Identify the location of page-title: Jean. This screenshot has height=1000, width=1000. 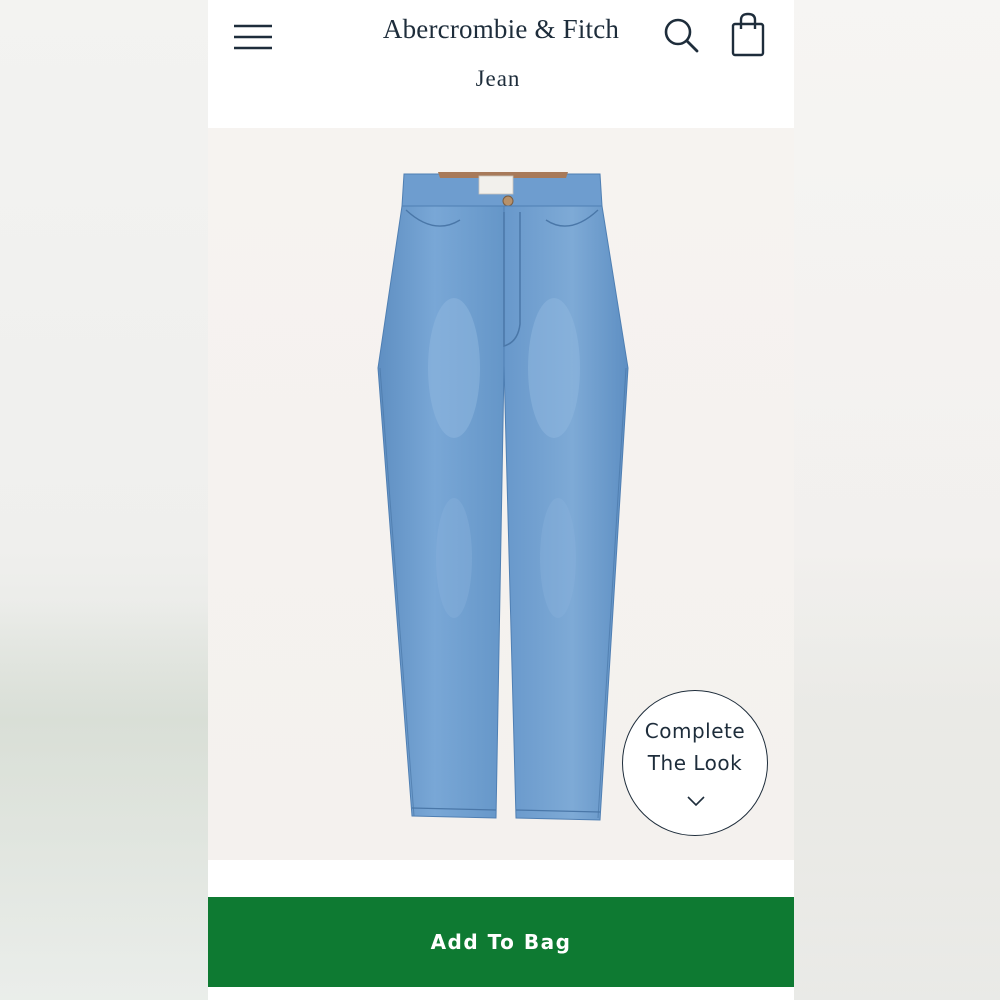
(498, 78).